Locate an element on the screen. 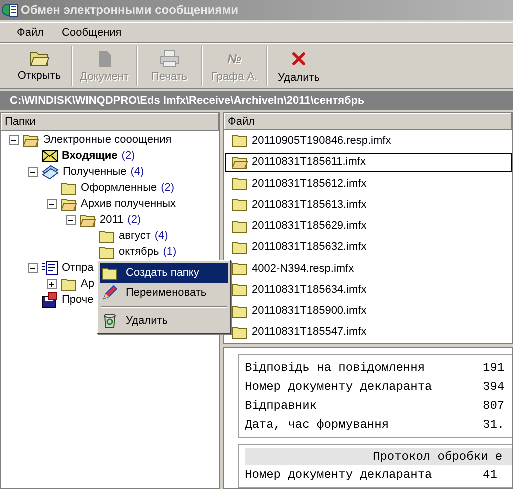 Image resolution: width=513 pixels, height=489 pixels. folder-label: Оформленные is located at coordinates (119, 188).